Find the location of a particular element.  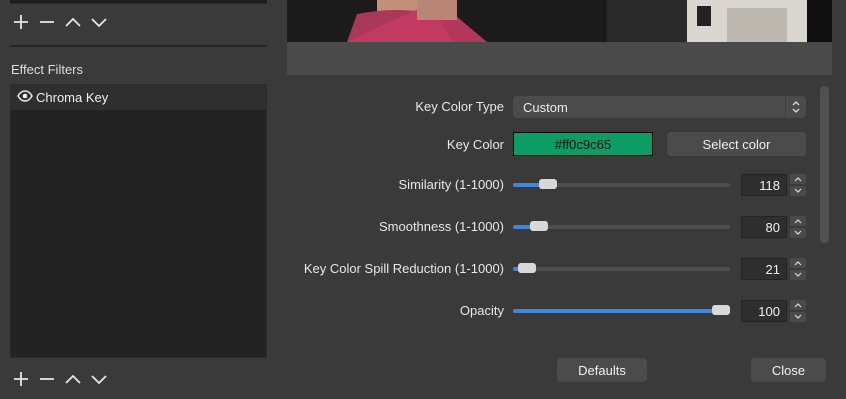

opacity-slider-fill is located at coordinates (617, 311).